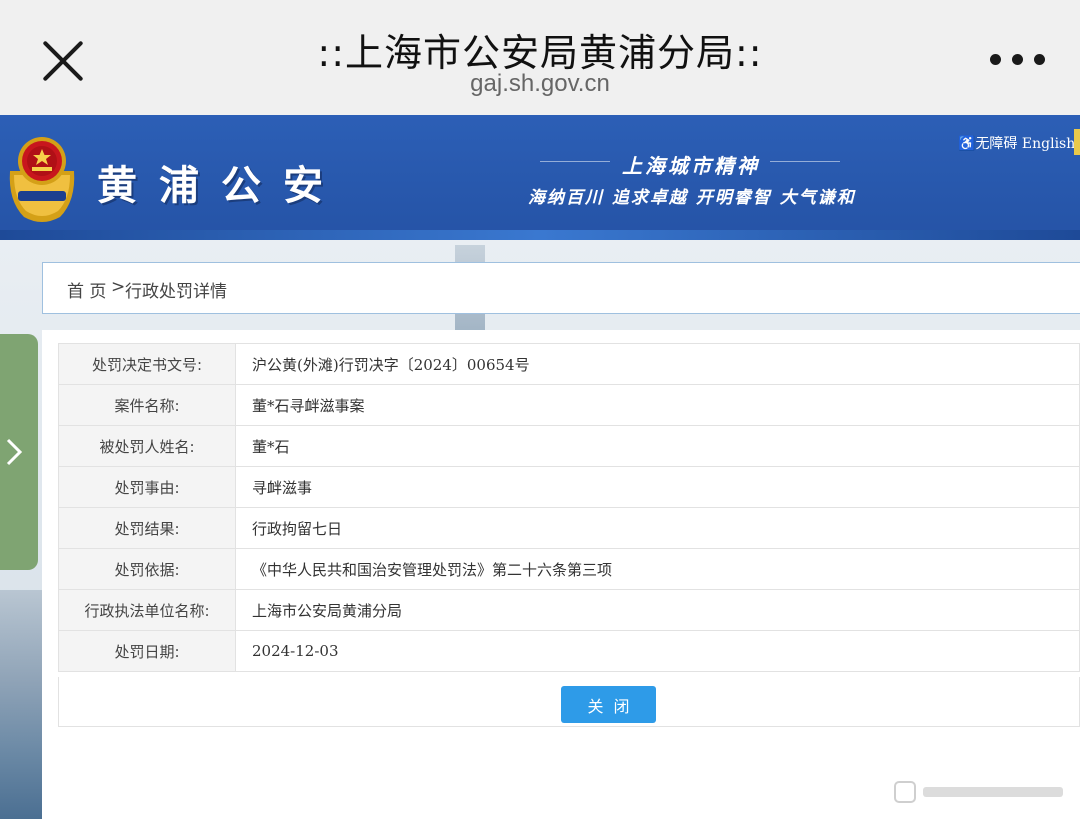  Describe the element at coordinates (657, 610) in the screenshot. I see `detail-value: 上海市公安局黄浦分局` at that location.